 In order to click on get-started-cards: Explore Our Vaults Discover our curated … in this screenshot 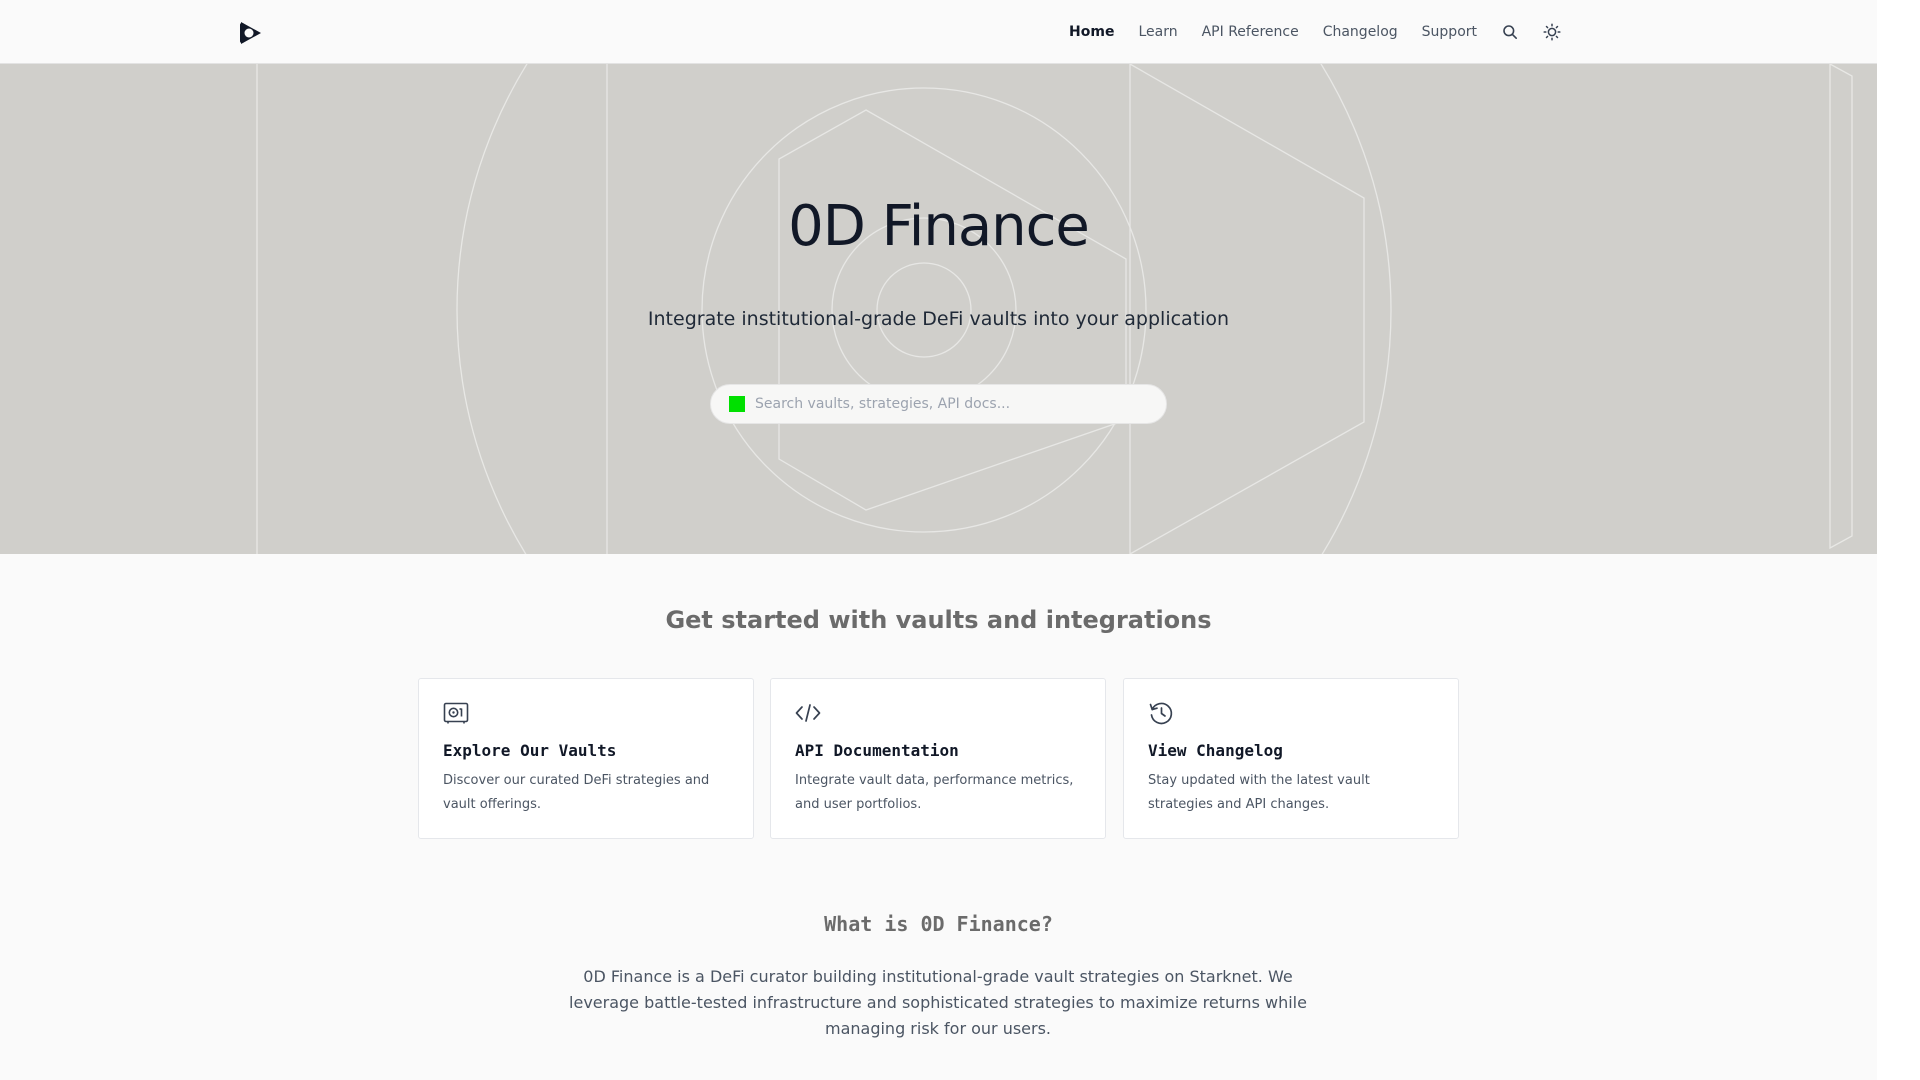, I will do `click(938, 758)`.